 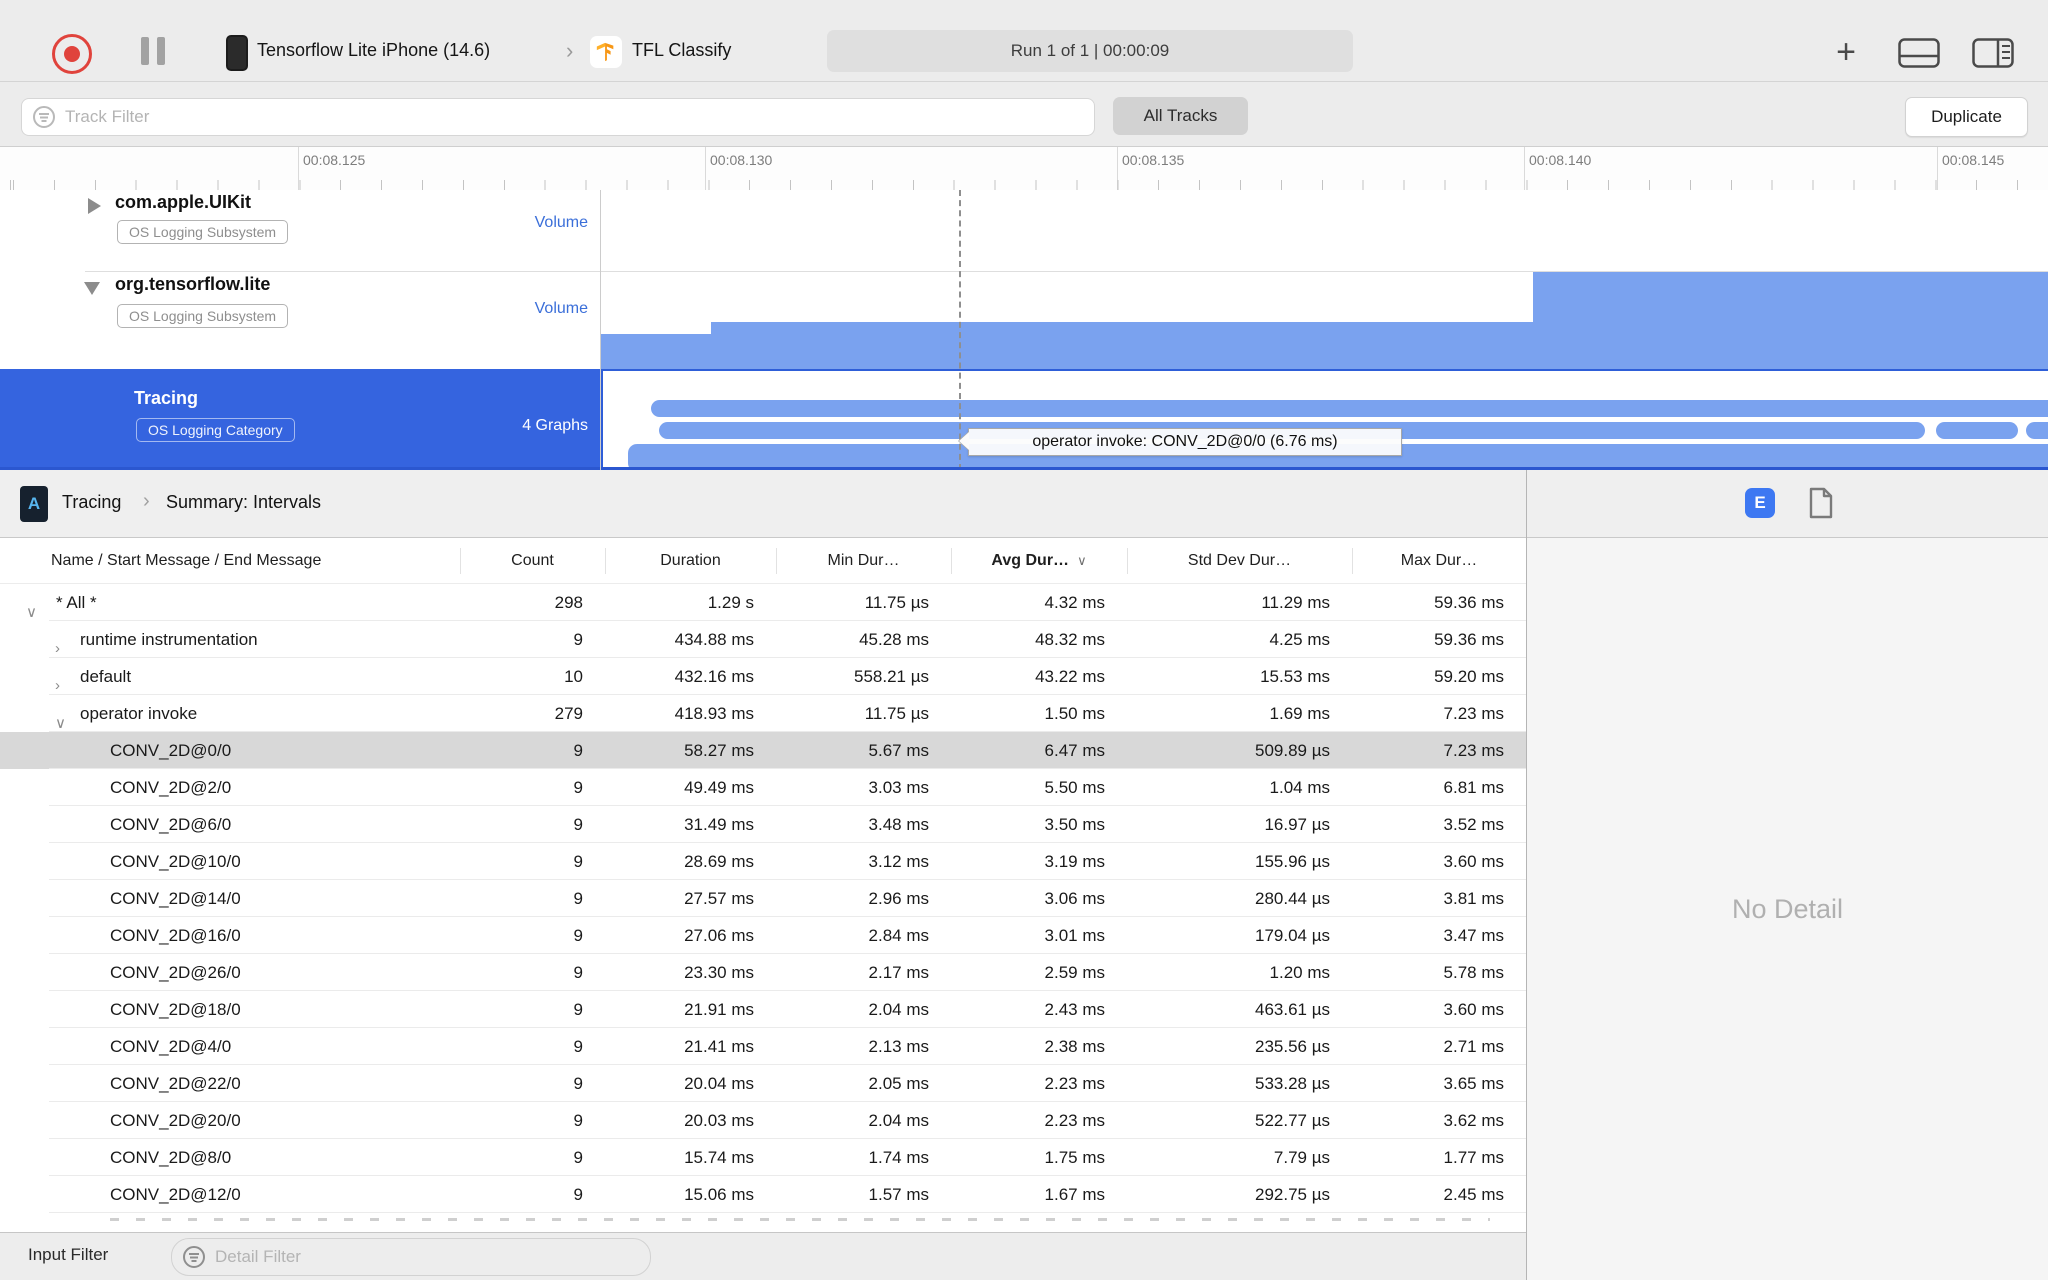 What do you see at coordinates (714, 713) in the screenshot?
I see `row-duration: 418.93 ms` at bounding box center [714, 713].